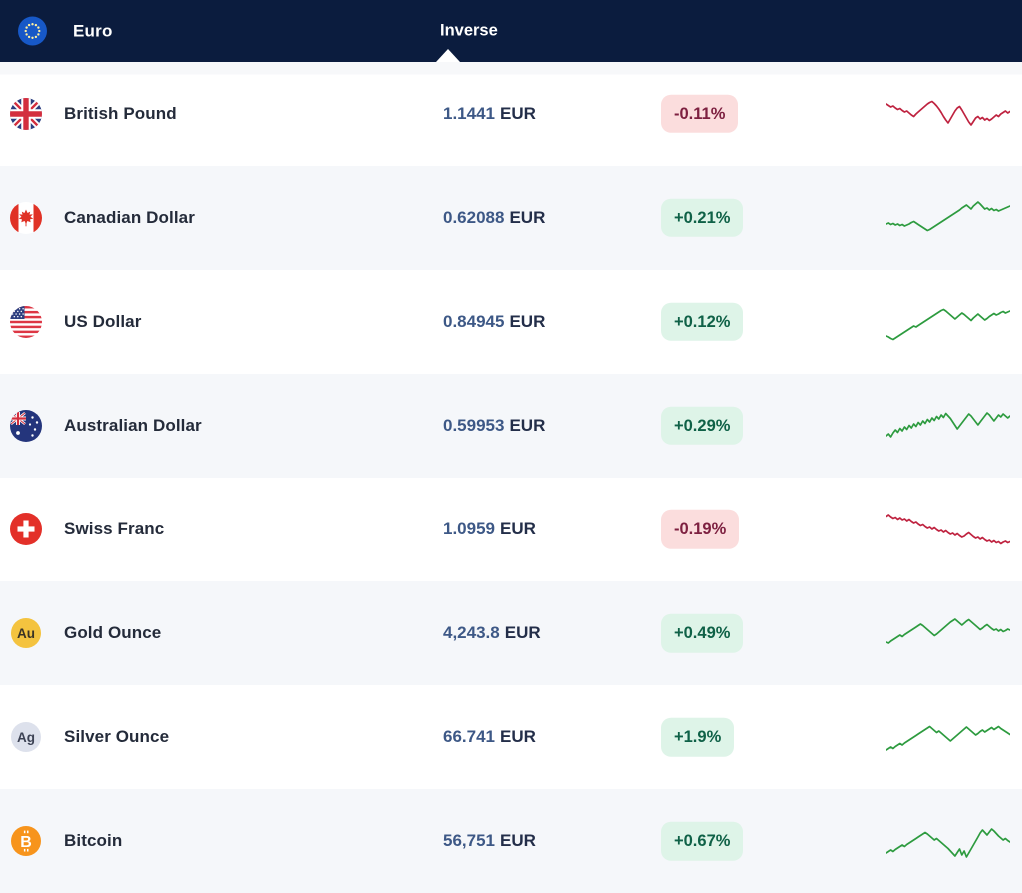 The height and width of the screenshot is (893, 1022). I want to click on flag-ca-icon, so click(26, 218).